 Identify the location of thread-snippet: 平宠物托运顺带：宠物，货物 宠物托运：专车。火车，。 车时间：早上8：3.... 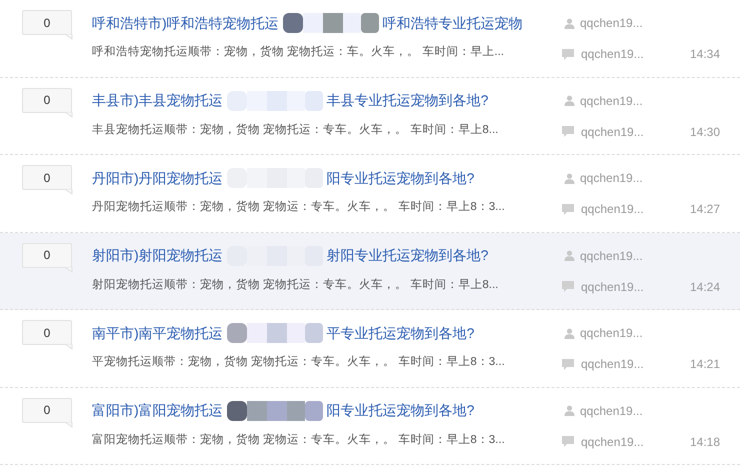
(299, 362).